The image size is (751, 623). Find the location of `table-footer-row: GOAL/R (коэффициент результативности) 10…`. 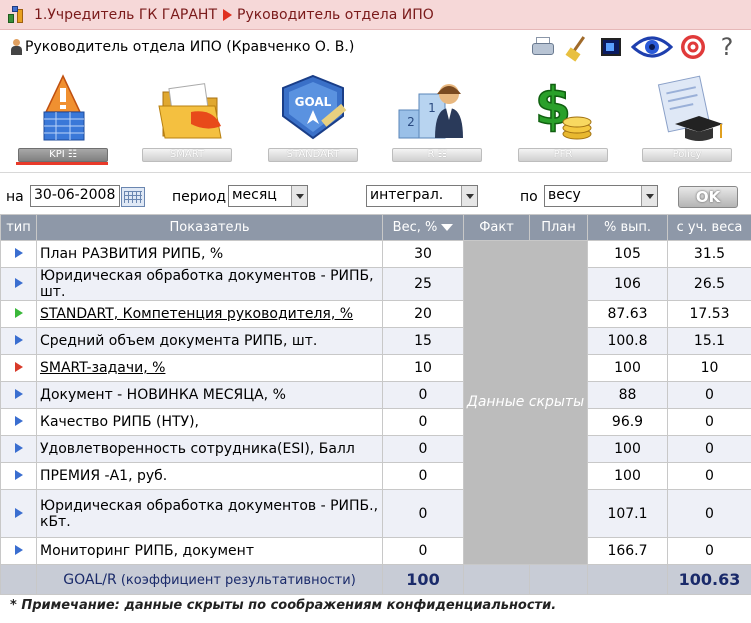

table-footer-row: GOAL/R (коэффициент результативности) 10… is located at coordinates (375, 579).